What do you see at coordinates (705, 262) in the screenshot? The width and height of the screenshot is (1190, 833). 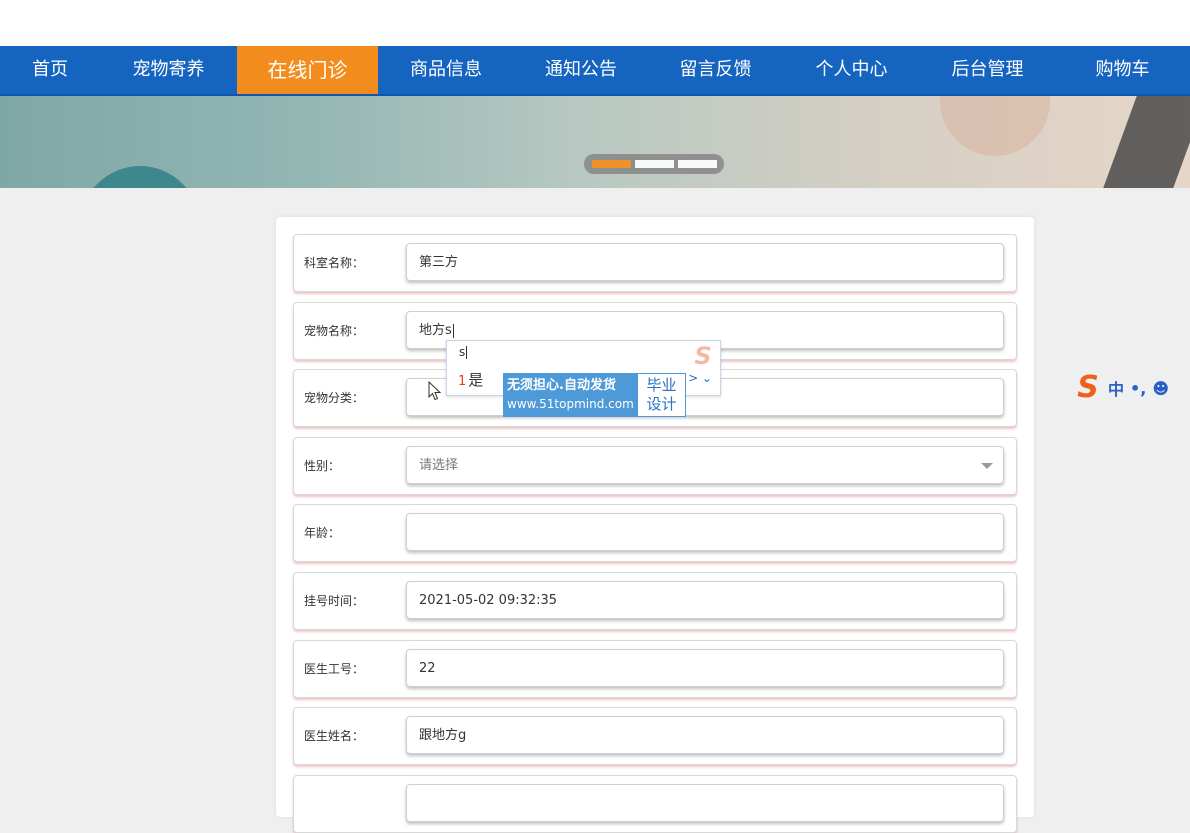 I see `department-input: 第三方` at bounding box center [705, 262].